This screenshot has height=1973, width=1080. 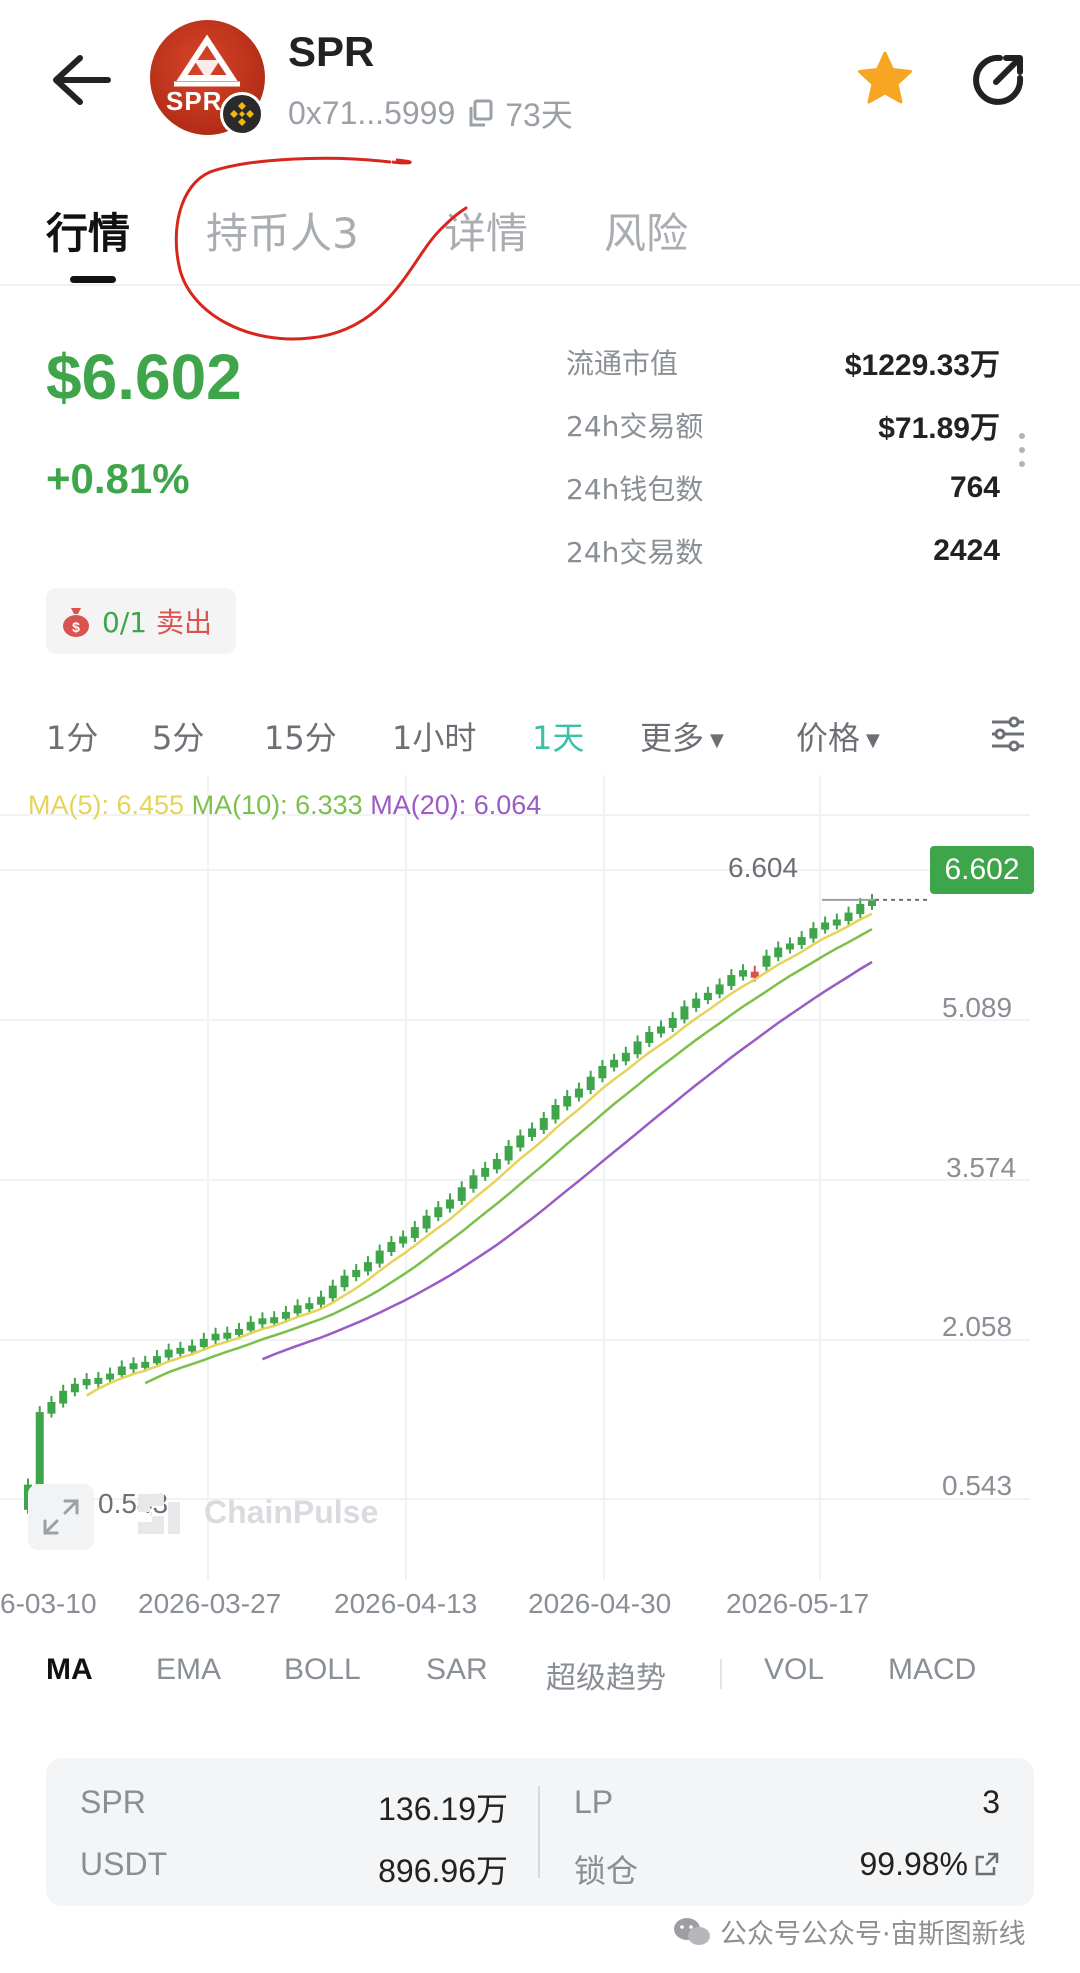 I want to click on pool-token-amount: 136.19万, so click(x=443, y=1809).